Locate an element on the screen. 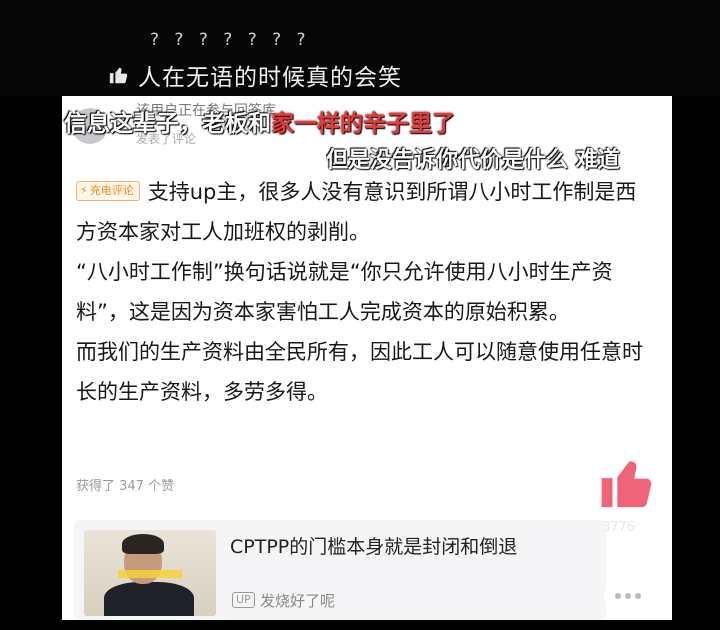  comment-text-1: 支持up主，很多人没有意识到所谓八小时工作制是西方资本家对工人加班权的剥削。 is located at coordinates (356, 212).